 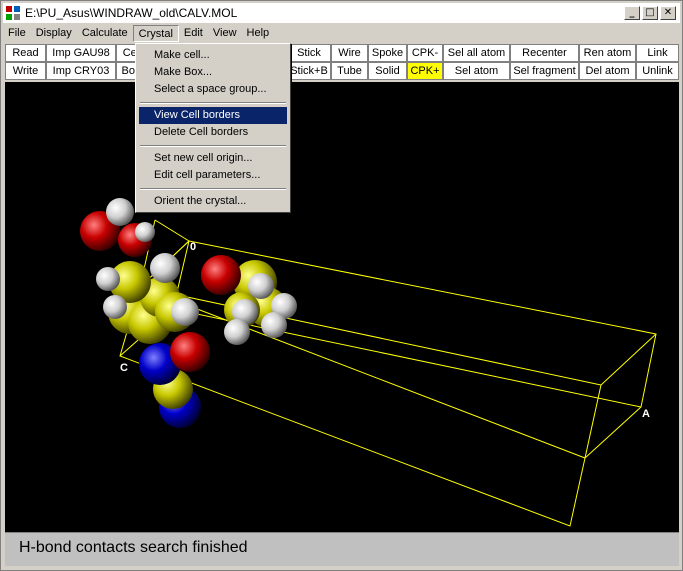 What do you see at coordinates (213, 115) in the screenshot?
I see `view-cell-borders-item: View Cell borders` at bounding box center [213, 115].